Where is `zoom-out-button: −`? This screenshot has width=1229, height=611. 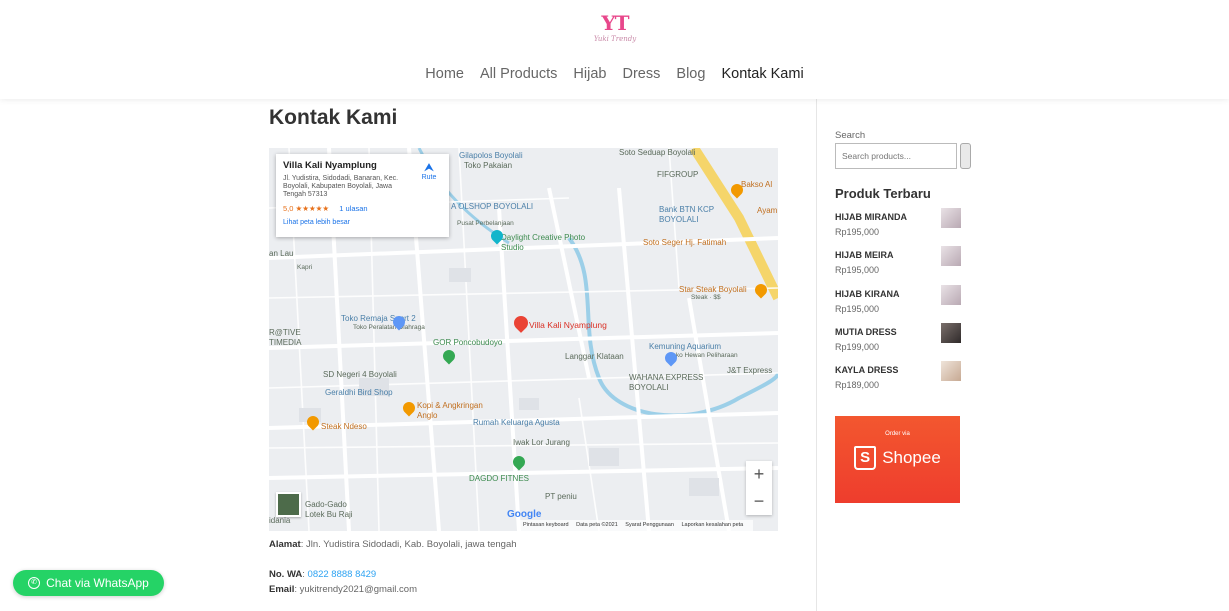 zoom-out-button: − is located at coordinates (759, 501).